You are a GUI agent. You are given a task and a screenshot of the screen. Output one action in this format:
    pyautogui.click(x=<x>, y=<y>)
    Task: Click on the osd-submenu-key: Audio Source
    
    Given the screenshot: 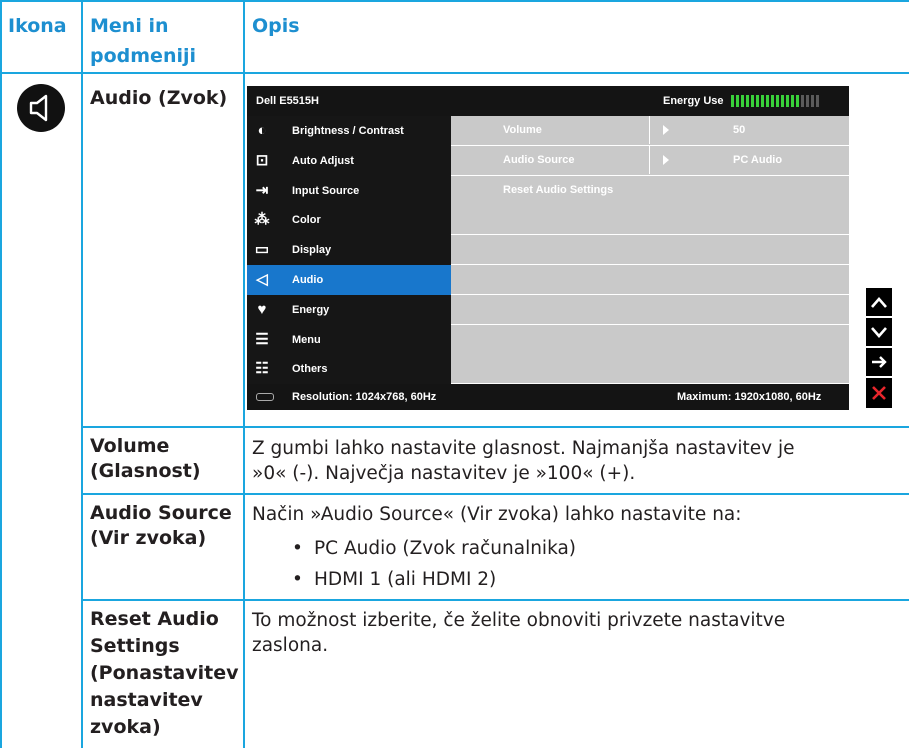 What is the action you would take?
    pyautogui.click(x=539, y=159)
    